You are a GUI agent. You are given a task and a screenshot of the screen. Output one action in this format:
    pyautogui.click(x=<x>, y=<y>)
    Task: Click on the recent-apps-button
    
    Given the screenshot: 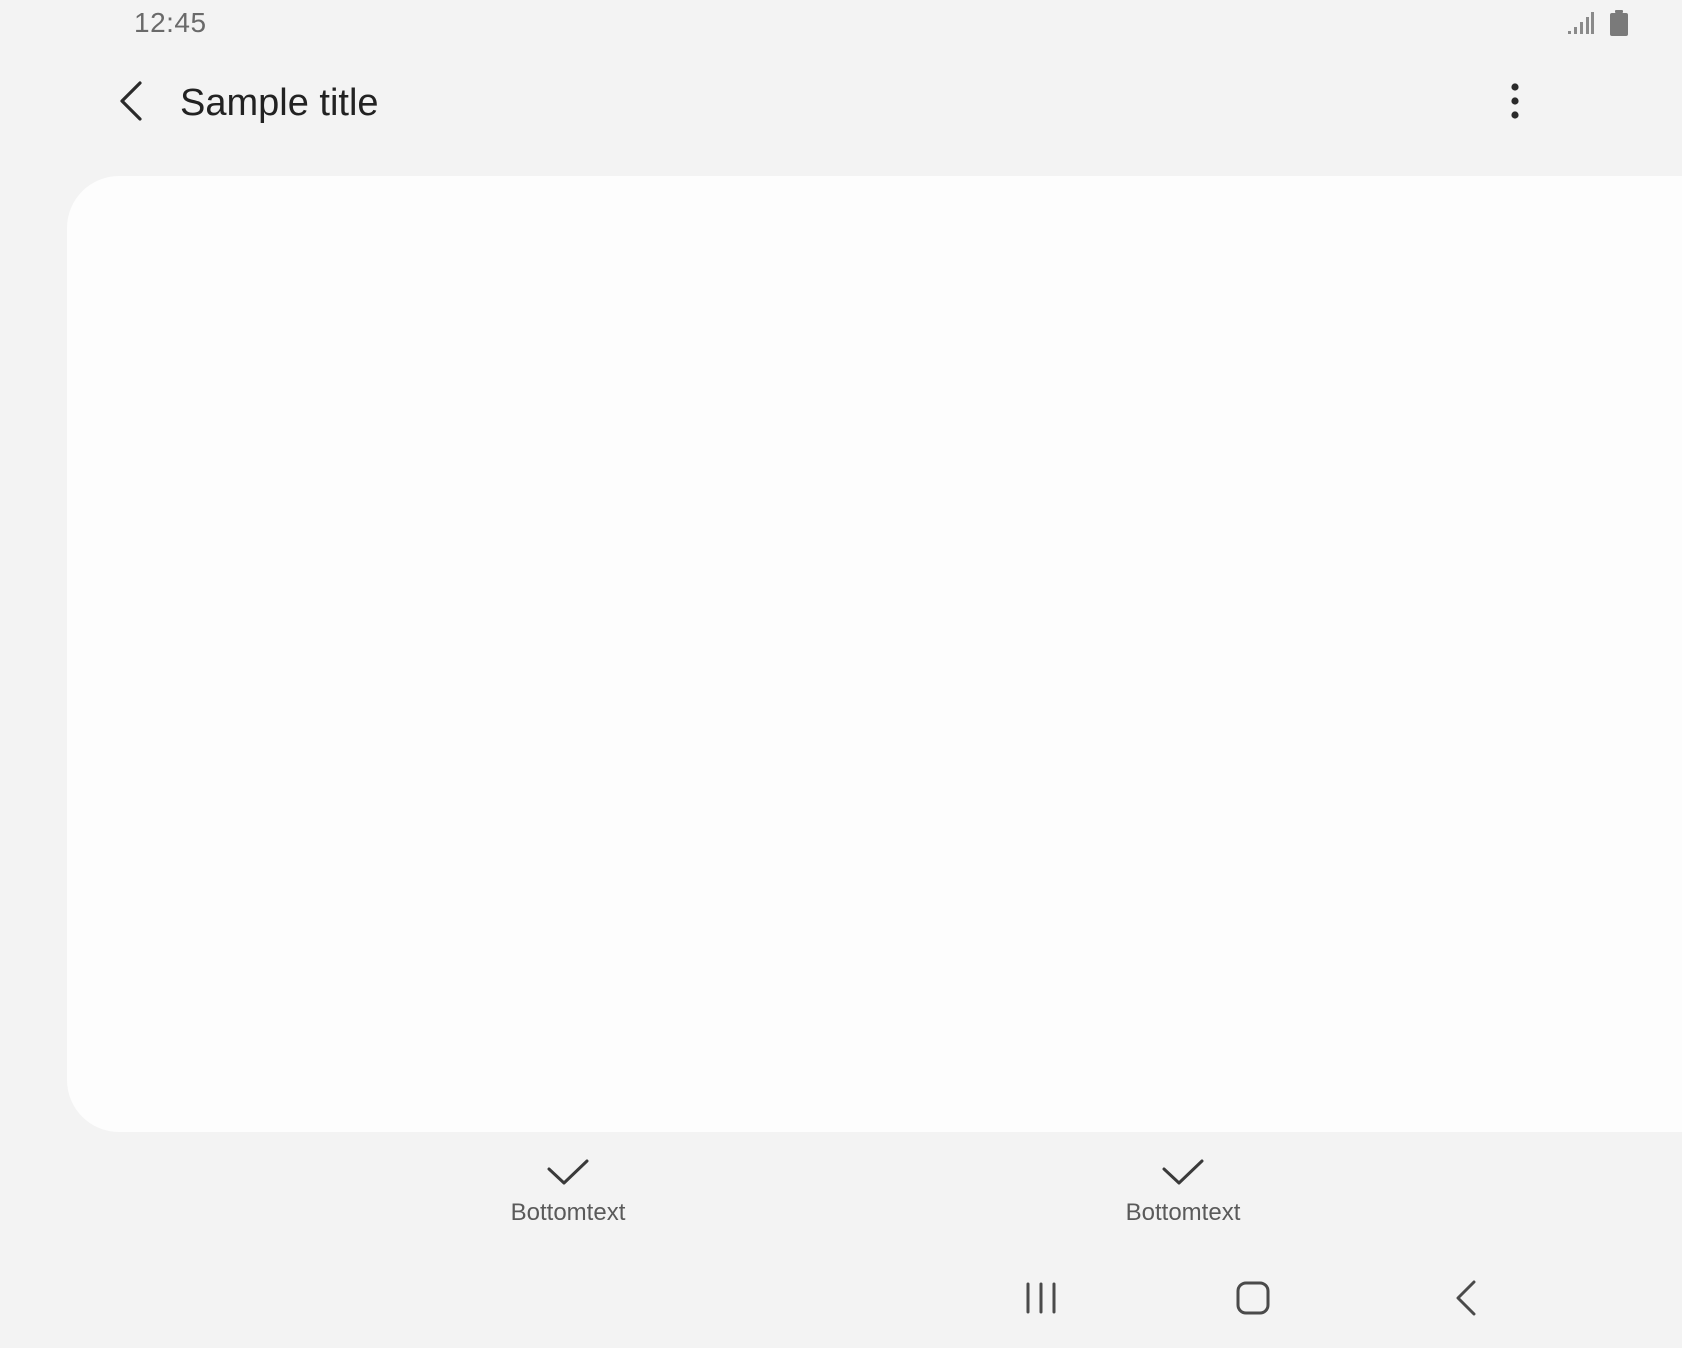 What is the action you would take?
    pyautogui.click(x=1041, y=1300)
    